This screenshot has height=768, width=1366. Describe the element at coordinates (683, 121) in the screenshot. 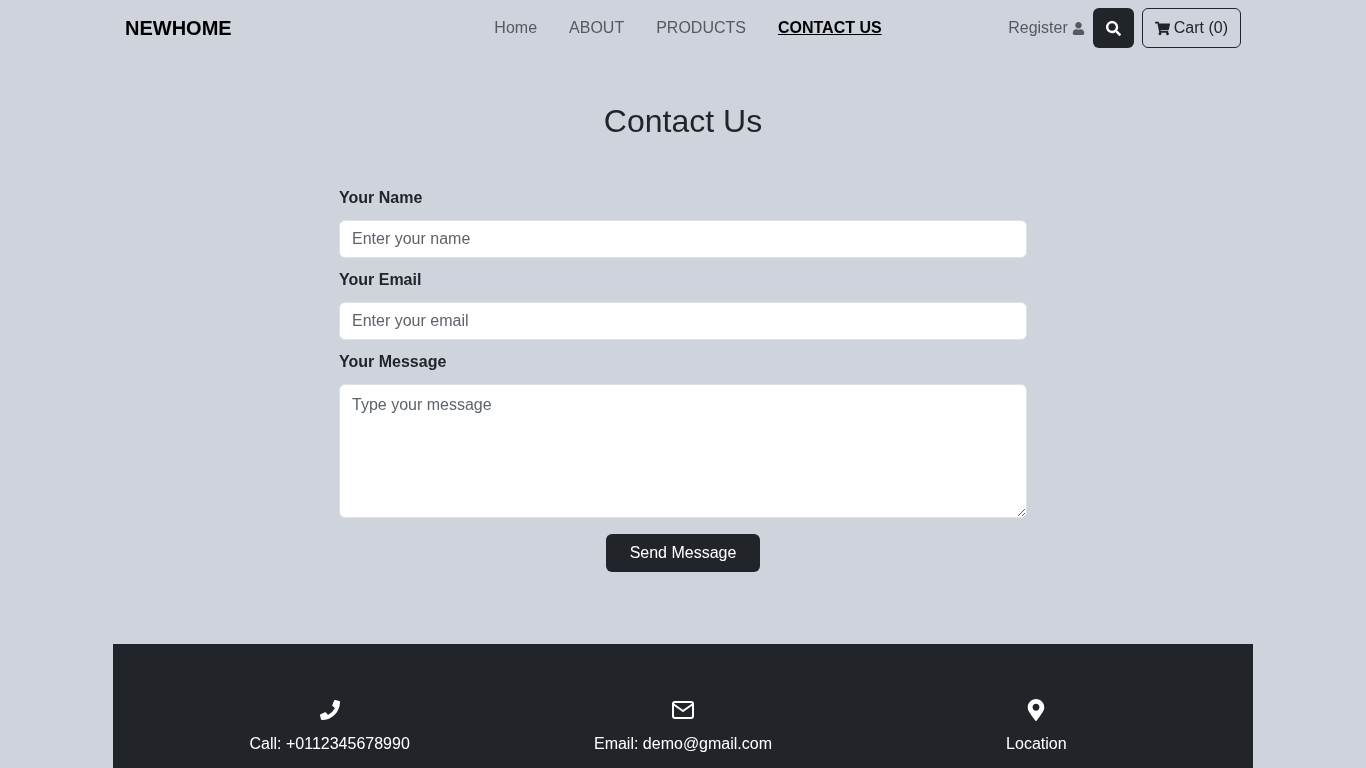

I see `page-title: Contact Us` at that location.